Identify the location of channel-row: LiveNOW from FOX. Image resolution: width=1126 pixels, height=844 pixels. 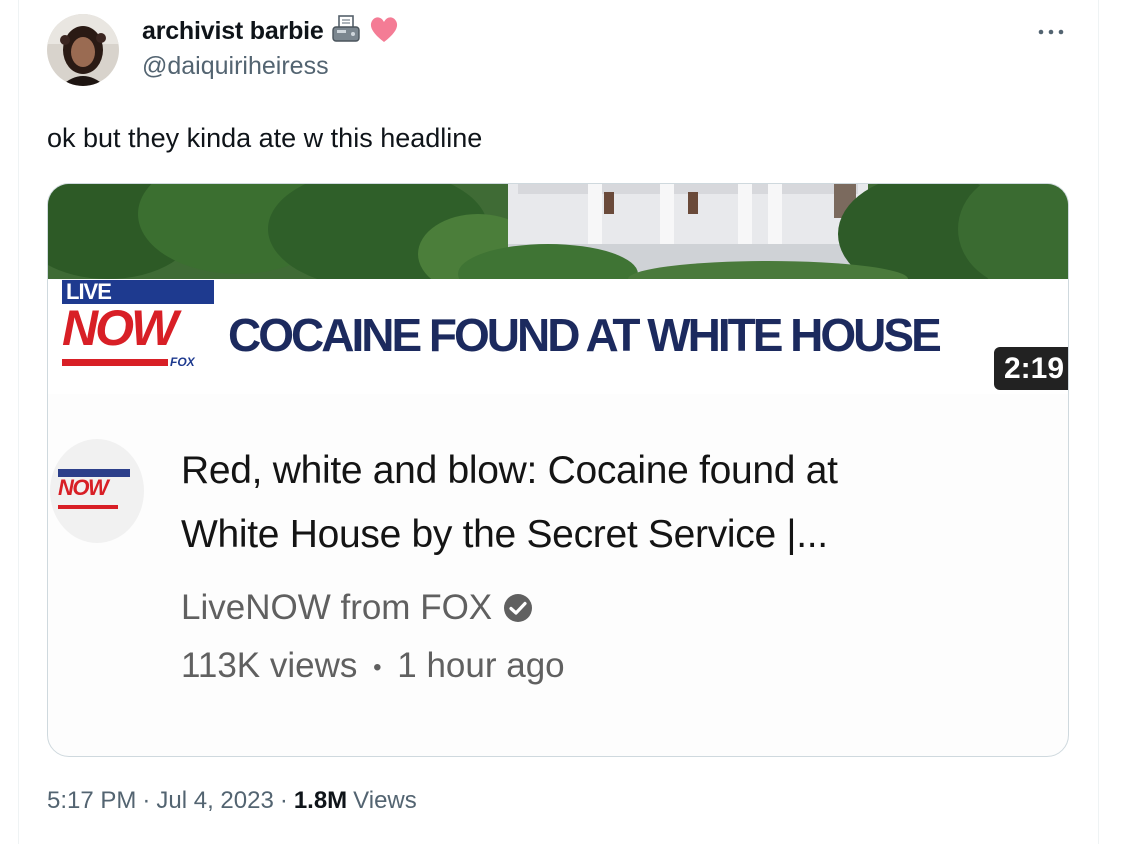
(357, 608).